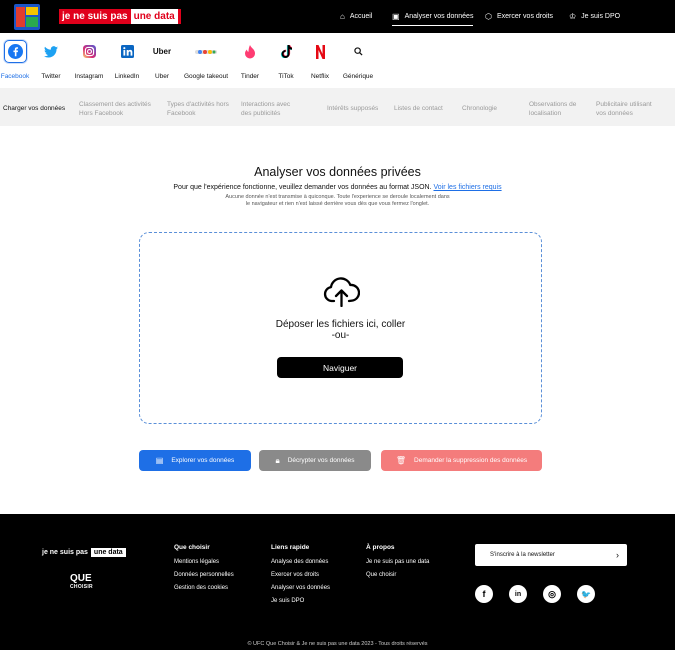  What do you see at coordinates (488, 16) in the screenshot?
I see `cube-icon: ⬡` at bounding box center [488, 16].